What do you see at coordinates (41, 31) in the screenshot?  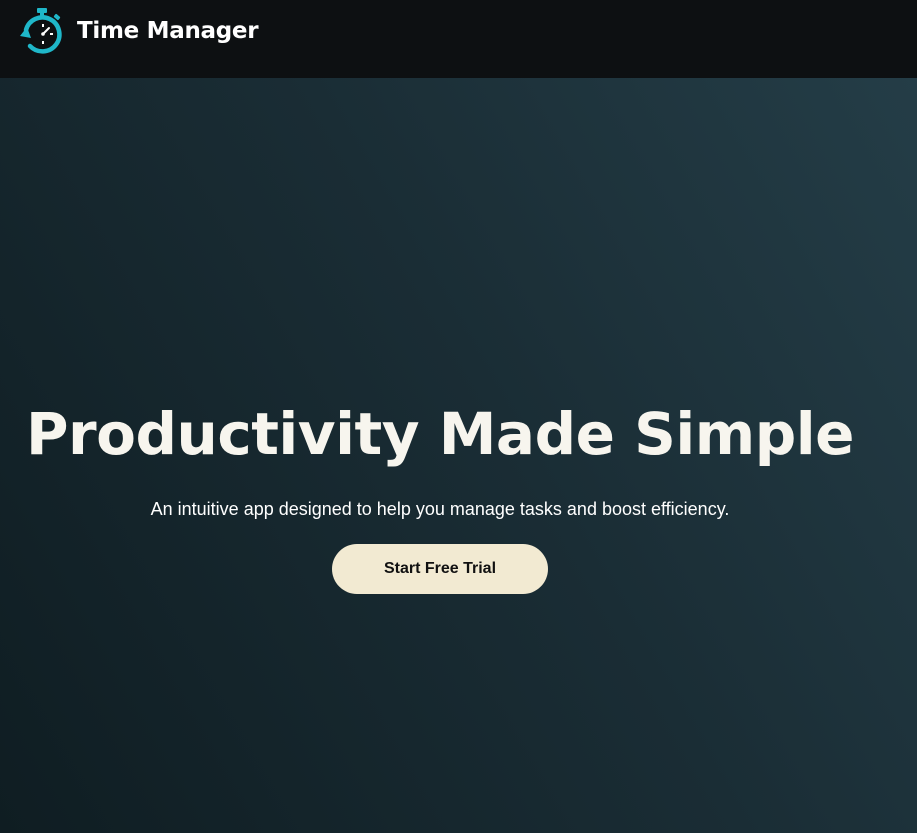 I see `stopwatch-icon` at bounding box center [41, 31].